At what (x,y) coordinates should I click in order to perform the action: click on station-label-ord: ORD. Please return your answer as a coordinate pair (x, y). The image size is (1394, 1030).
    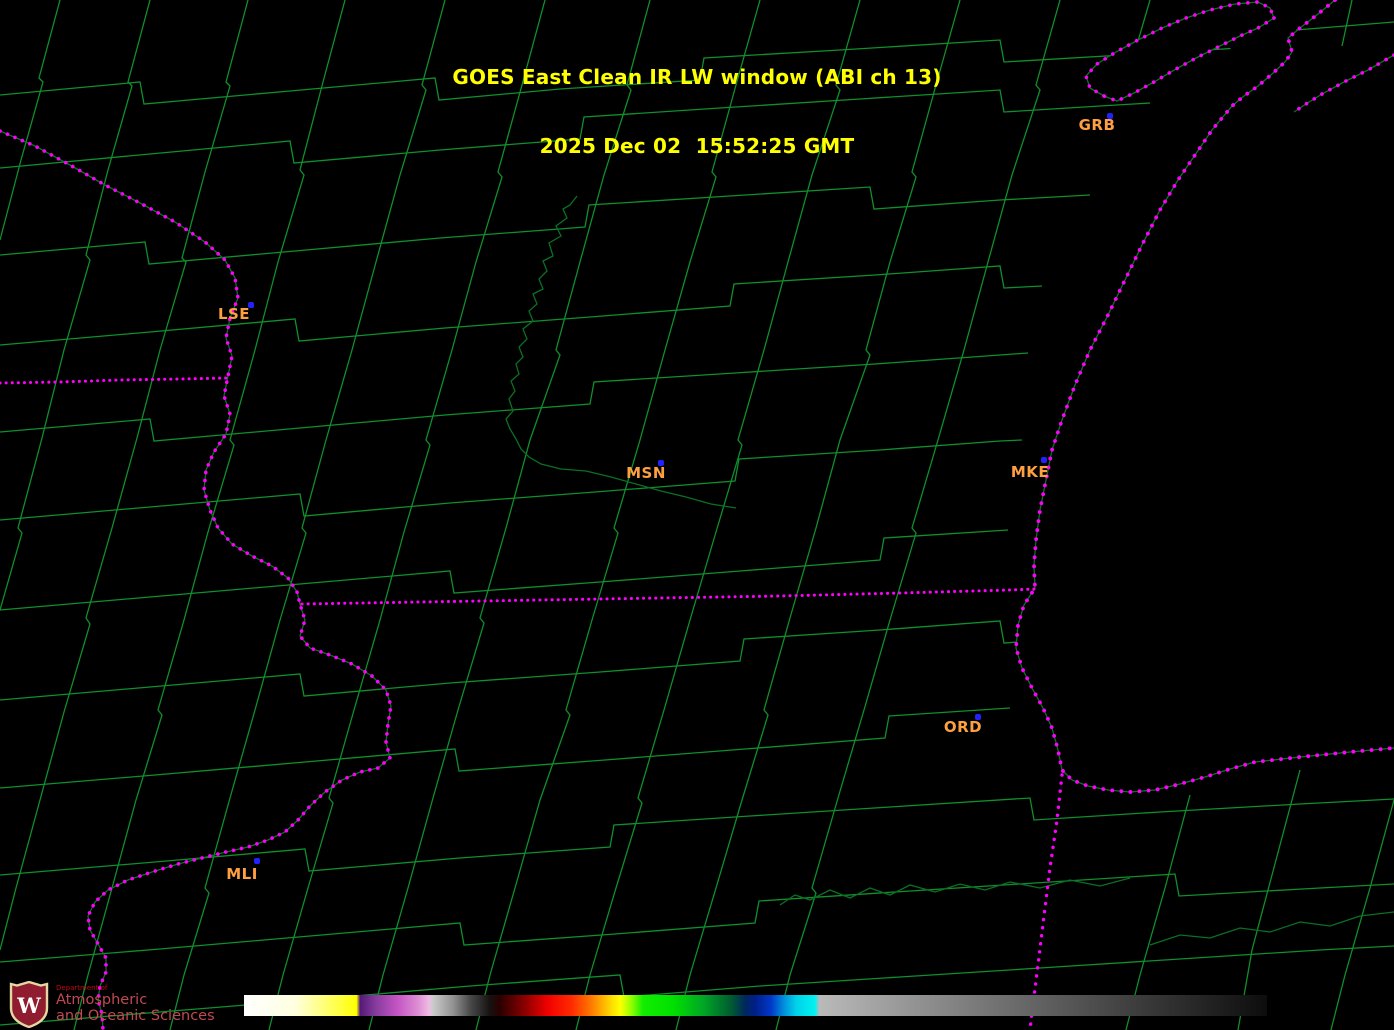
    Looking at the image, I should click on (963, 727).